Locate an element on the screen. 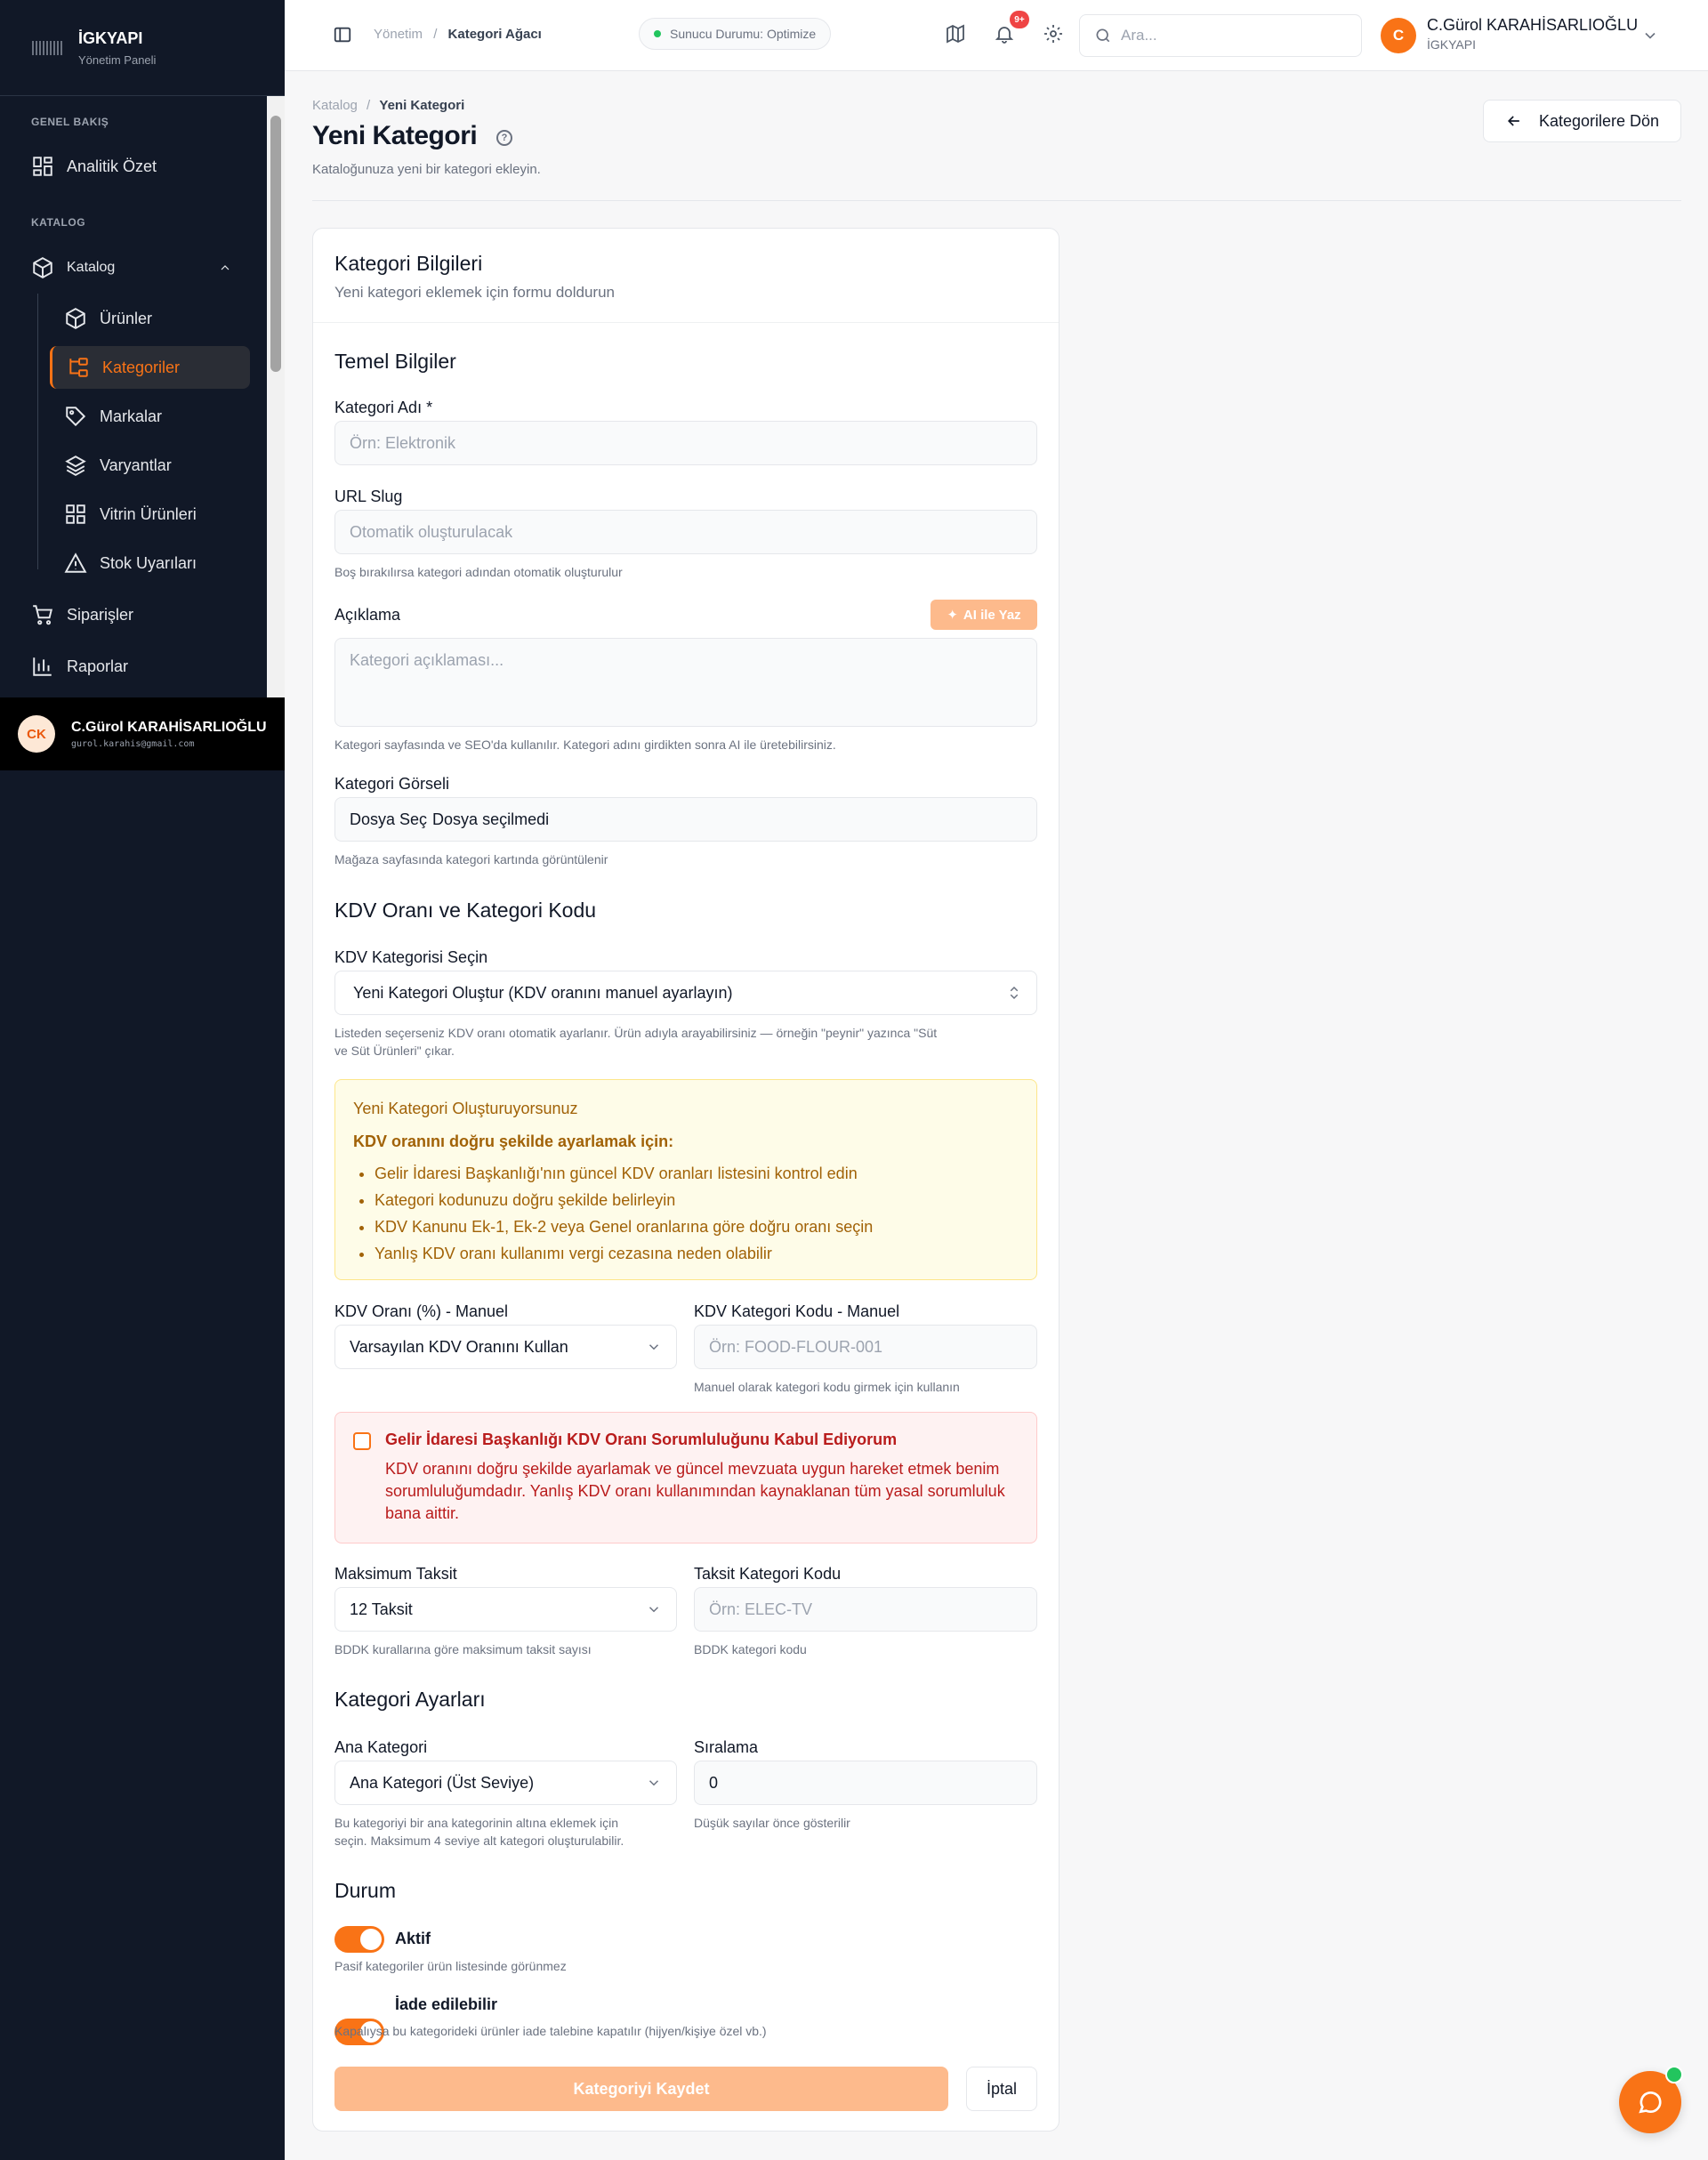 The height and width of the screenshot is (2160, 1708). file-select-button: Dosya Seç is located at coordinates (388, 819).